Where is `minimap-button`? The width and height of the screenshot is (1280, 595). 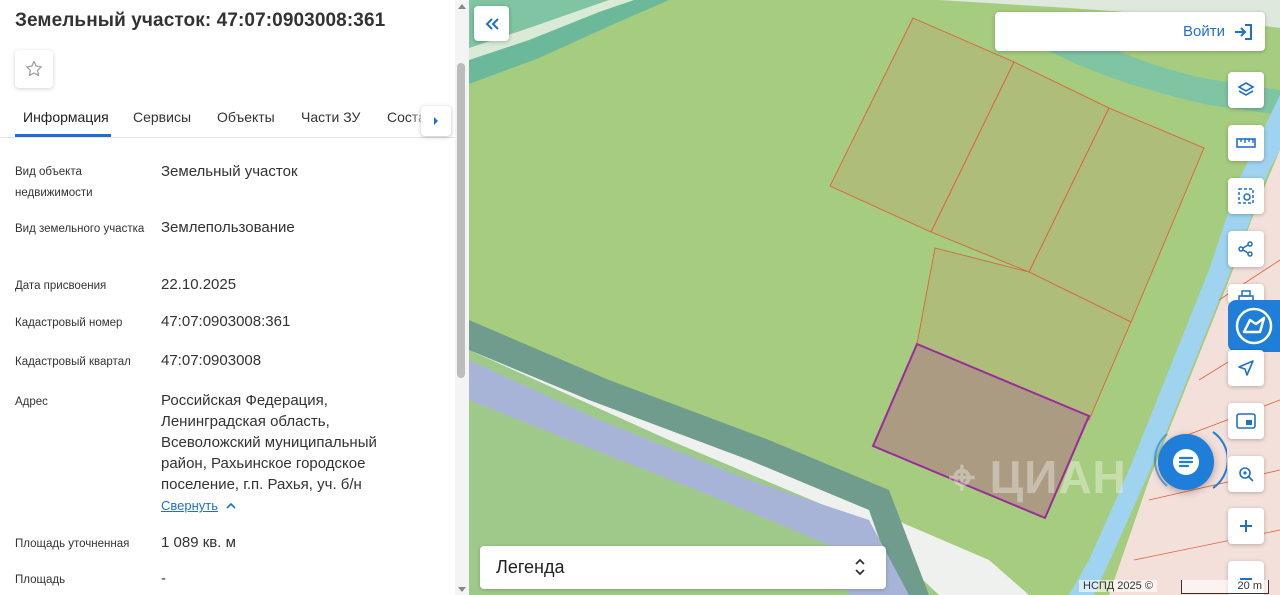 minimap-button is located at coordinates (1246, 421).